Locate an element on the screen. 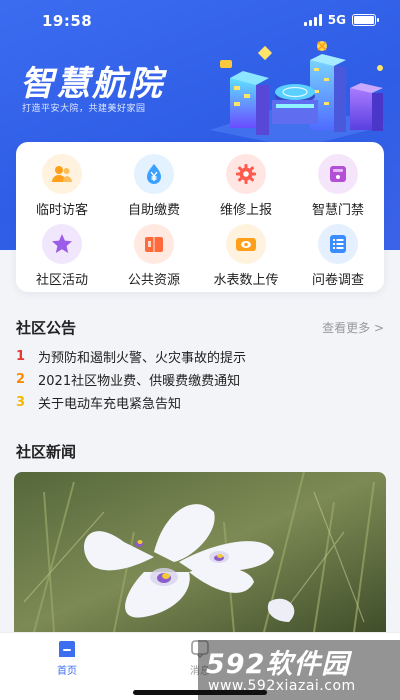  star-activity-icon is located at coordinates (62, 244).